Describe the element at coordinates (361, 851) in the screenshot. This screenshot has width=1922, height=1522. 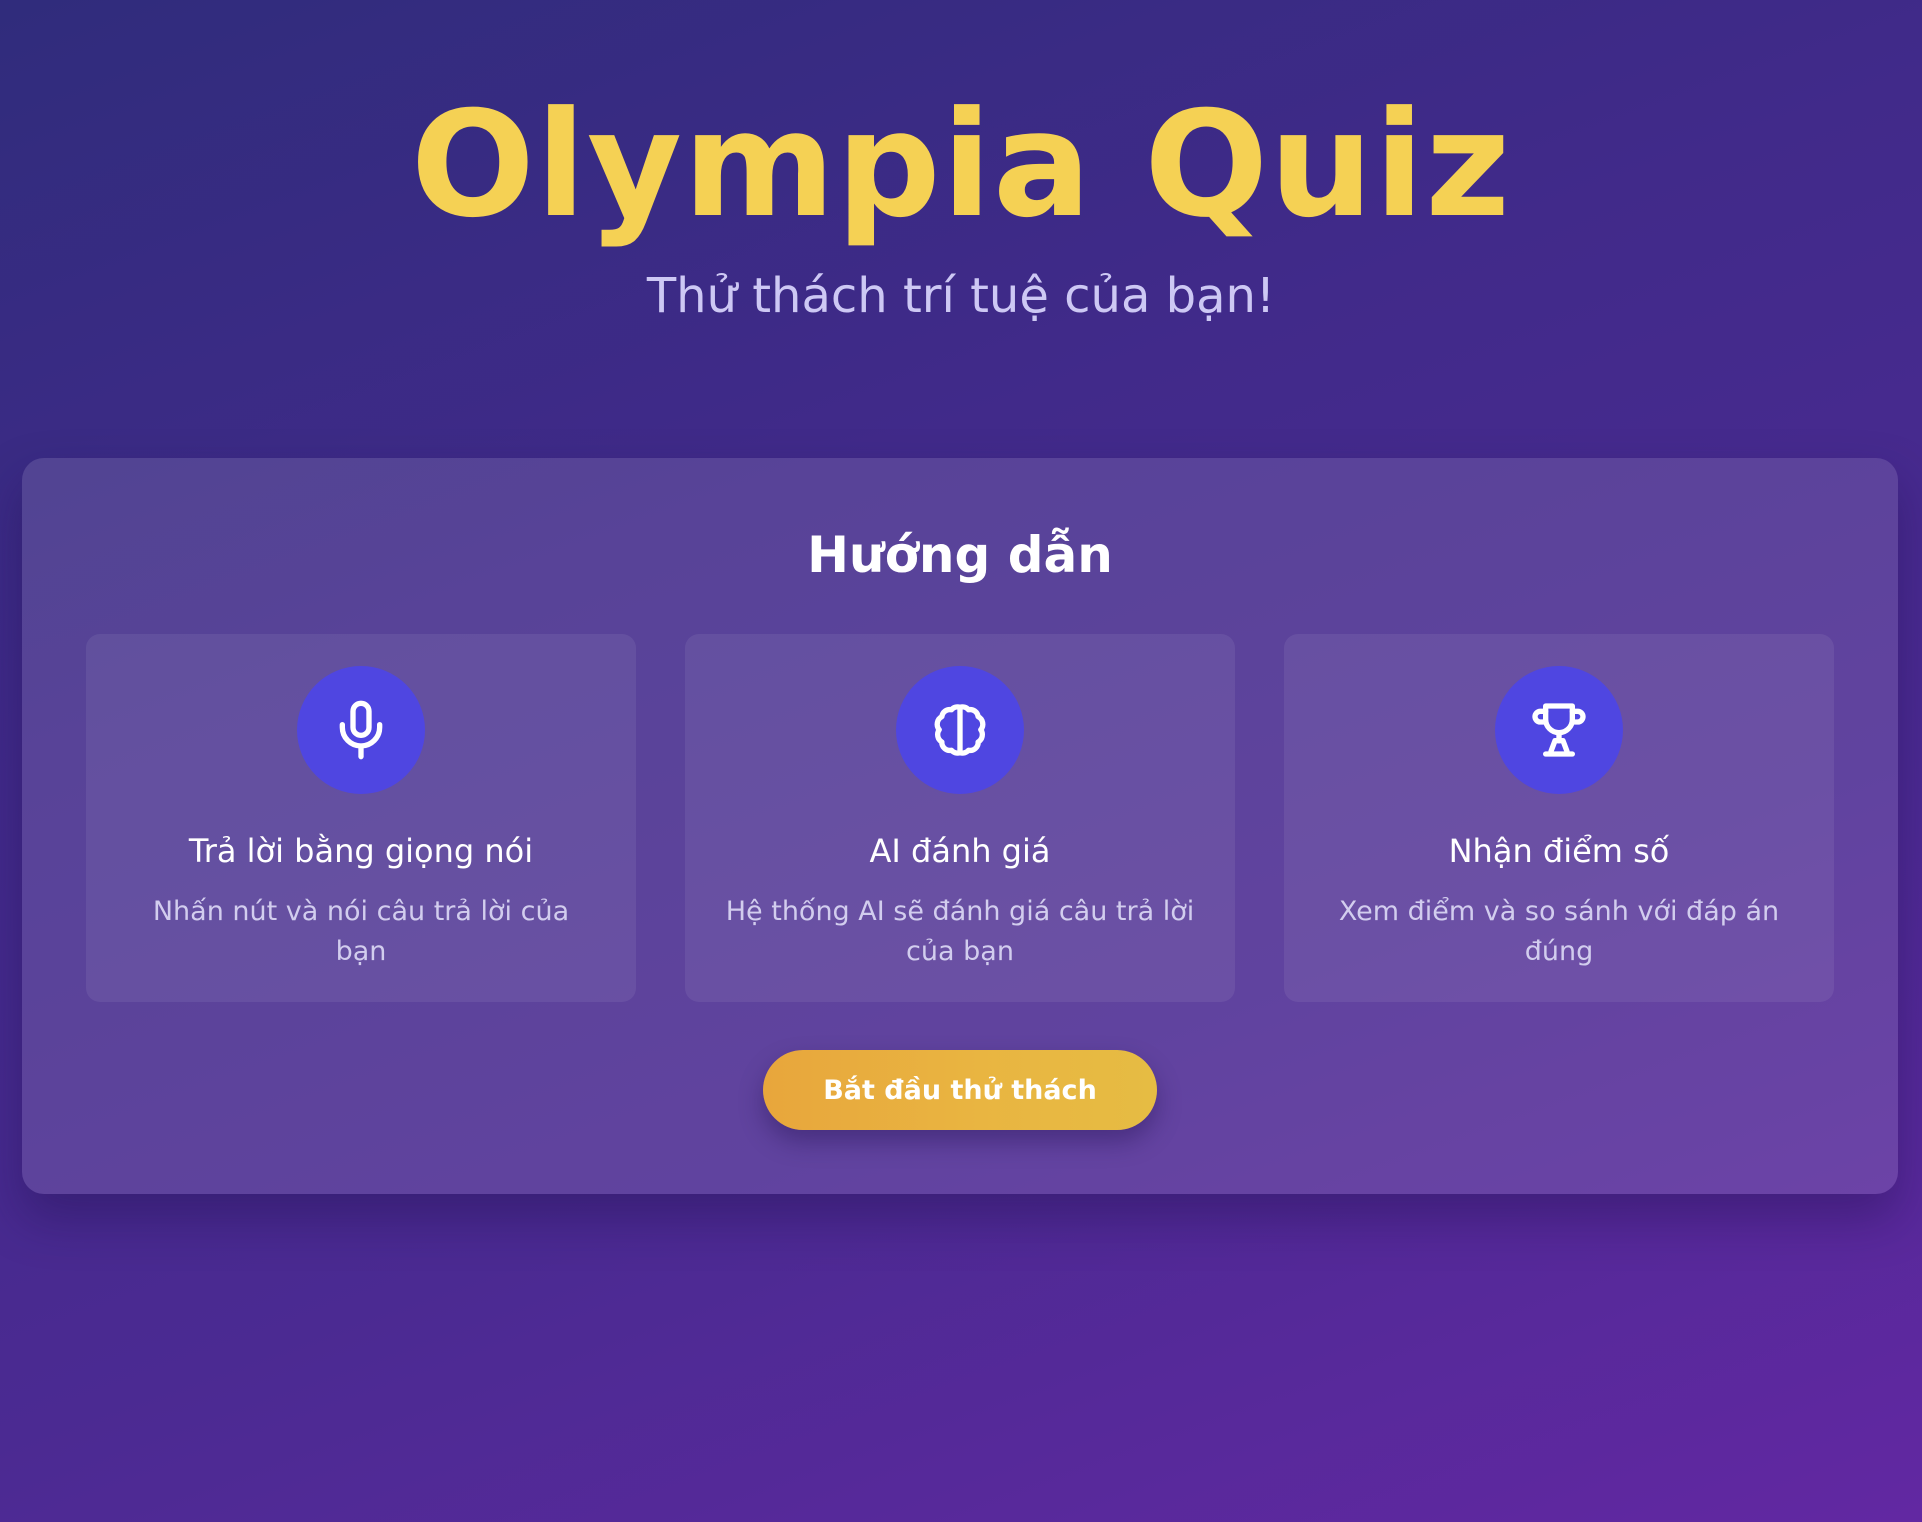
I see `card-title: Trả lời bằng giọng nói` at that location.